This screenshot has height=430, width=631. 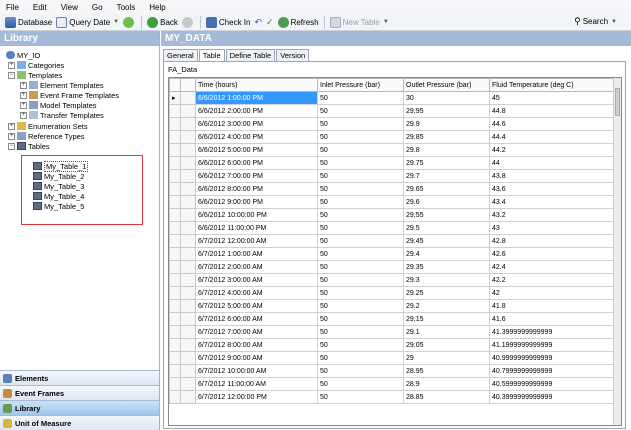 What do you see at coordinates (256, 241) in the screenshot?
I see `cell-time: 6/7/2012 12:00:00 AM` at bounding box center [256, 241].